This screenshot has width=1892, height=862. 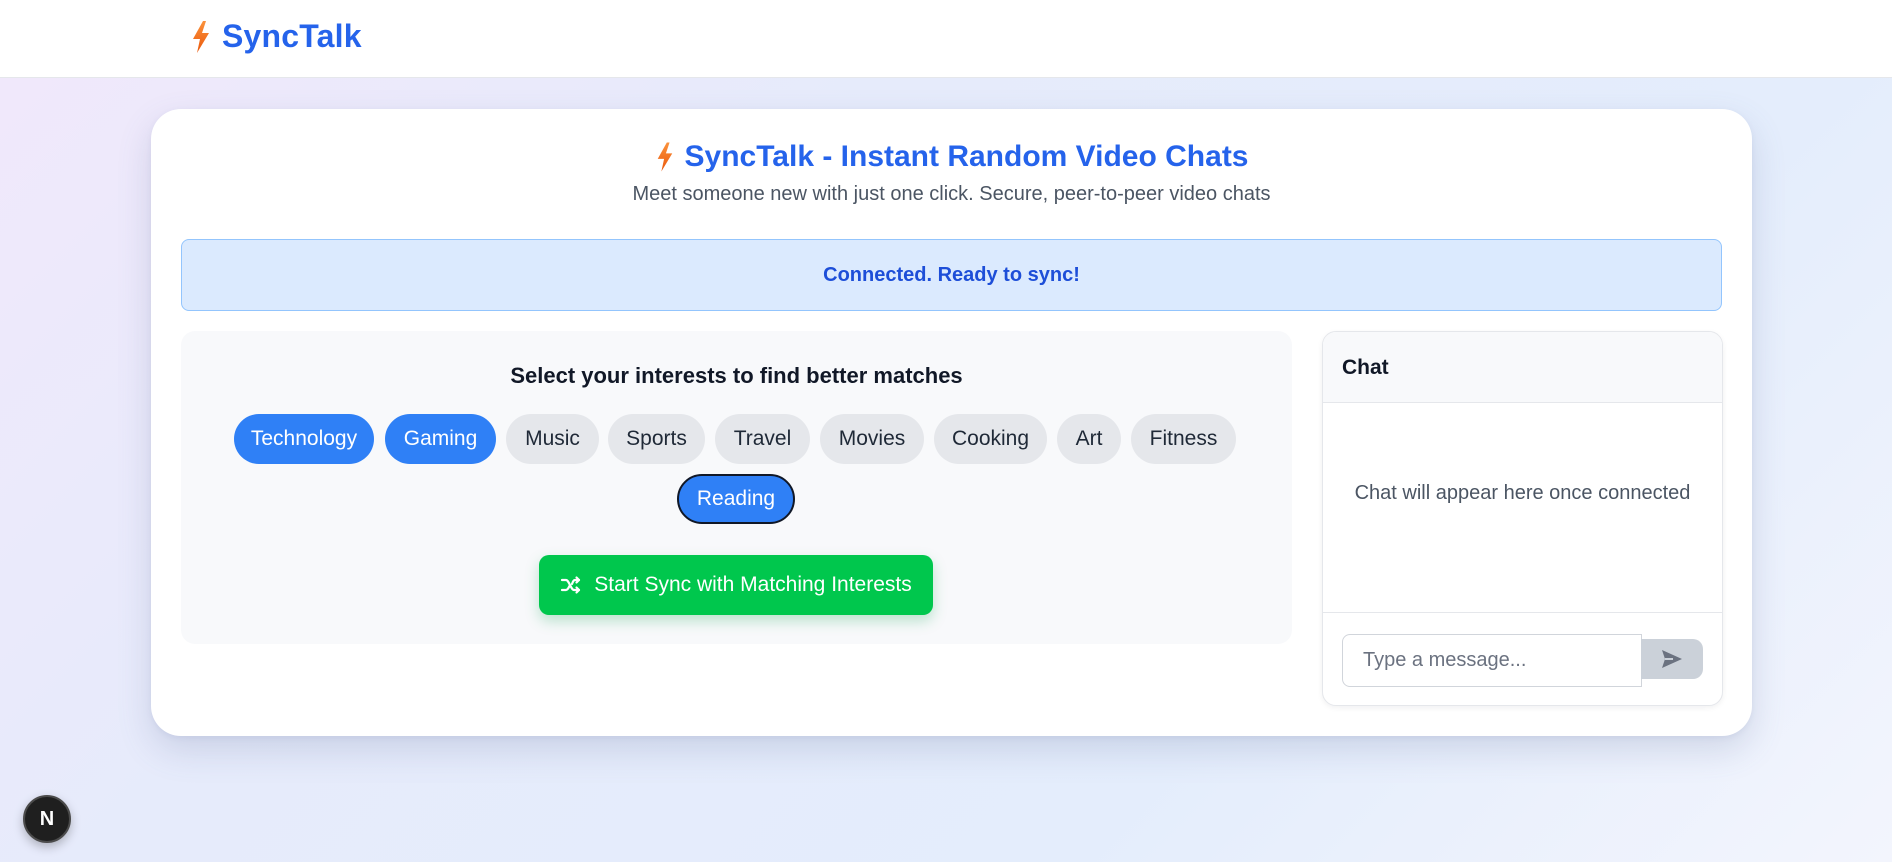 I want to click on interest-chip-fitness: Fitness, so click(x=1183, y=439).